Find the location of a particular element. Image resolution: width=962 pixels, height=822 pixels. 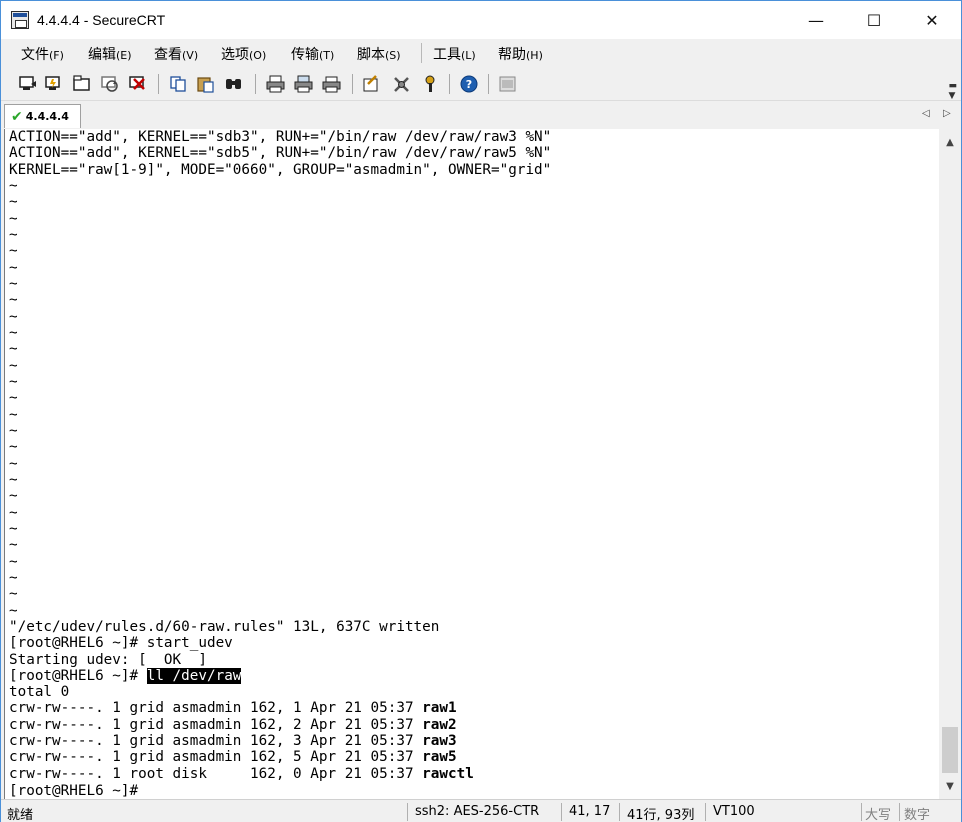

quick-connect-icon is located at coordinates (54, 84).